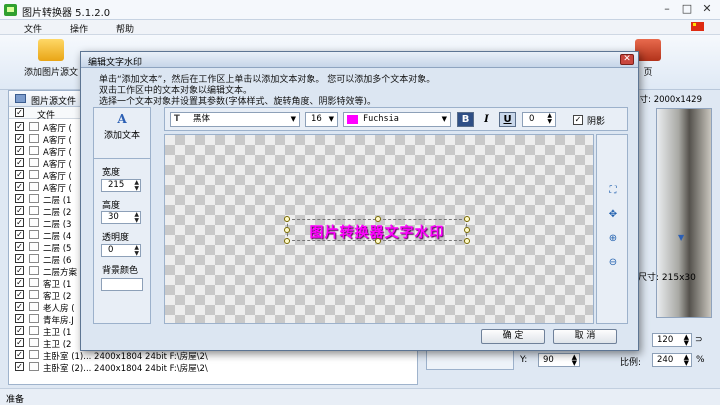 The height and width of the screenshot is (405, 720). What do you see at coordinates (665, 340) in the screenshot?
I see `offset-value: 120` at bounding box center [665, 340].